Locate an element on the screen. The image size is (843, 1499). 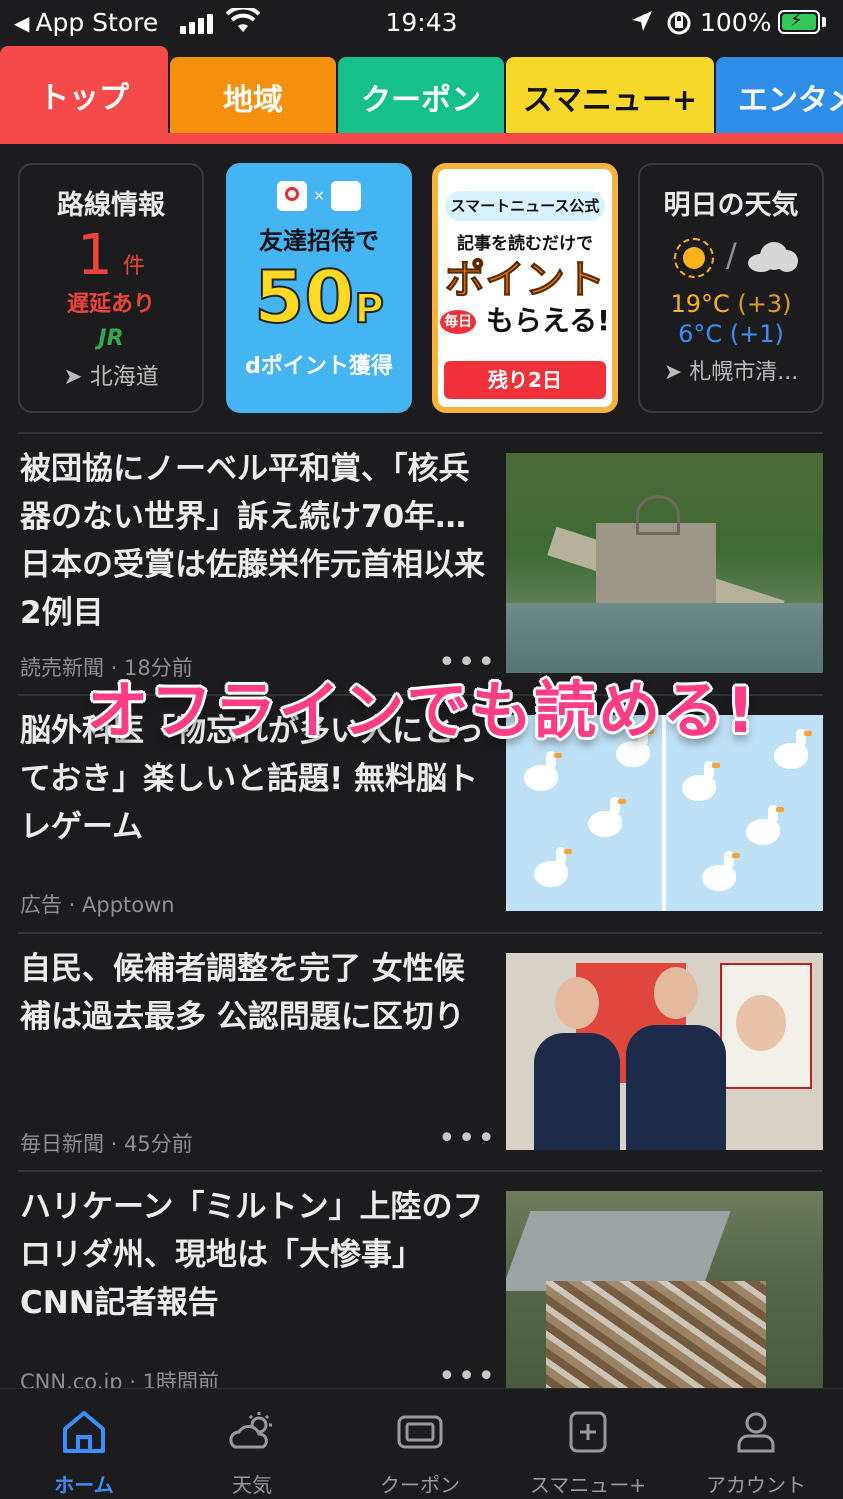
jr-logo: JR is located at coordinates (111, 338).